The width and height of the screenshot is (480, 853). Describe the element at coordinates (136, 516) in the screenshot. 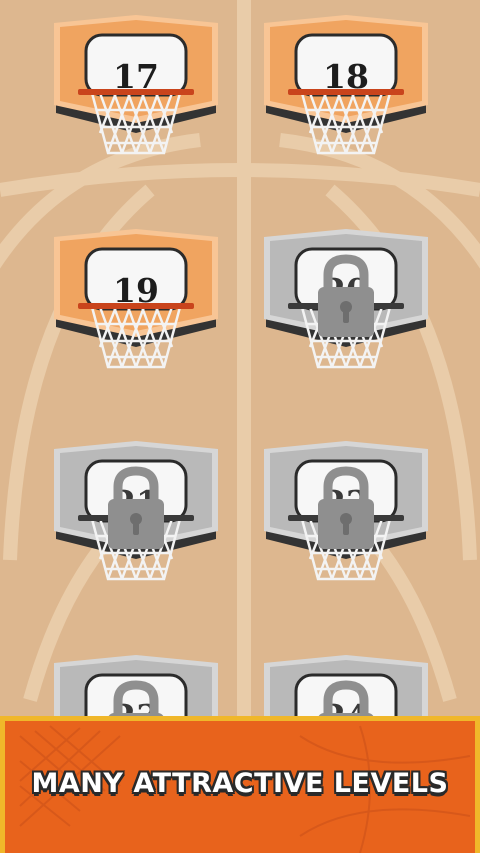

I see `level-21-locked: 21` at that location.